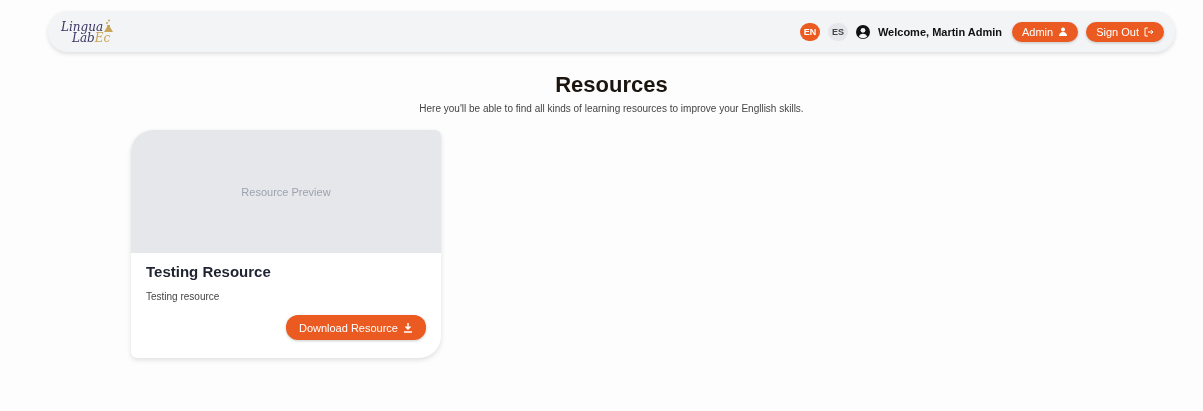 Image resolution: width=1203 pixels, height=411 pixels. What do you see at coordinates (809, 31) in the screenshot?
I see `language-toggle: EN` at bounding box center [809, 31].